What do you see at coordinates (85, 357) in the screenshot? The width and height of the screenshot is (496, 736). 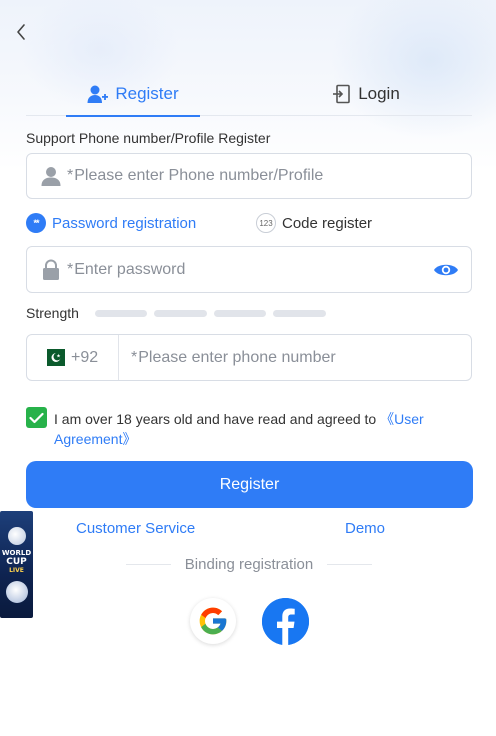 I see `dial-code: +92` at bounding box center [85, 357].